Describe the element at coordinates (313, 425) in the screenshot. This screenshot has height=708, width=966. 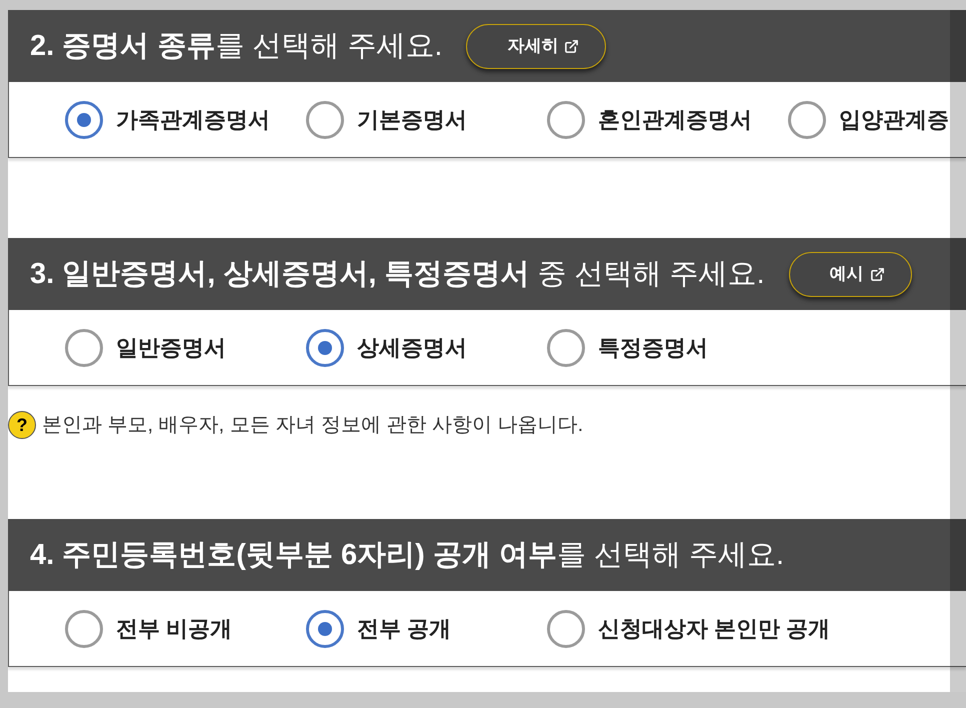
I see `help-text: 본인과 부모, 배우자, 모든 자녀 정보에 관한 사항이 나옵니다.` at that location.